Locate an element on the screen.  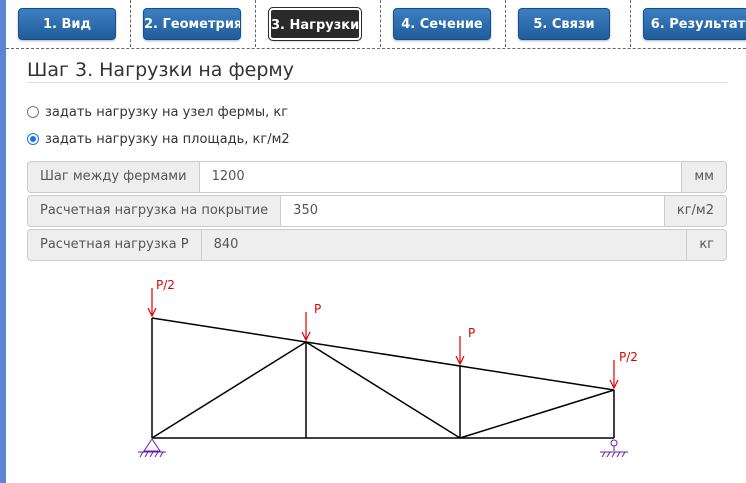
roof-load-input: 350 is located at coordinates (472, 211).